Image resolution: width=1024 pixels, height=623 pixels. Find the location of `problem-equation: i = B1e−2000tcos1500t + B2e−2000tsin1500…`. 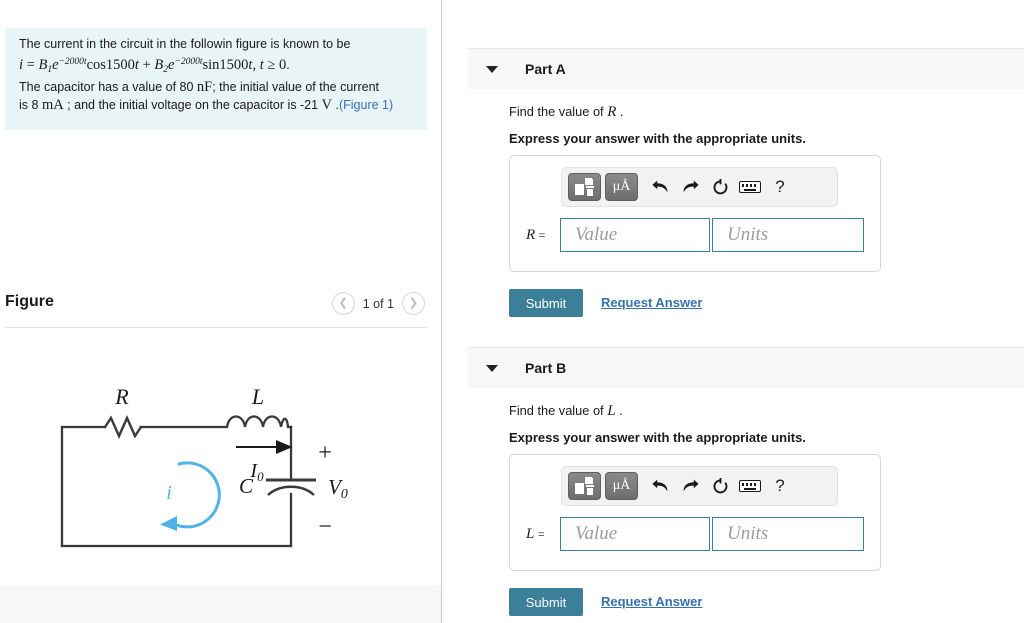

problem-equation: i = B1e−2000tcos1500t + B2e−2000tsin1500… is located at coordinates (154, 65).